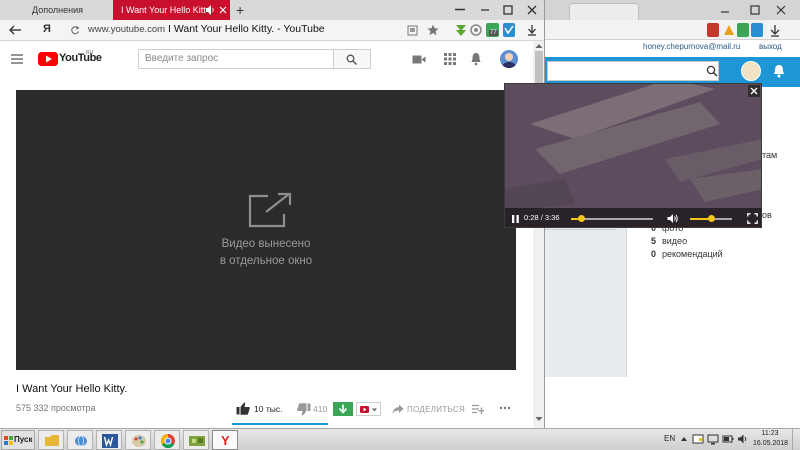 Image resolution: width=800 pixels, height=450 pixels. Describe the element at coordinates (72, 389) in the screenshot. I see `video-title: I Want Your Hello Kitty.` at that location.